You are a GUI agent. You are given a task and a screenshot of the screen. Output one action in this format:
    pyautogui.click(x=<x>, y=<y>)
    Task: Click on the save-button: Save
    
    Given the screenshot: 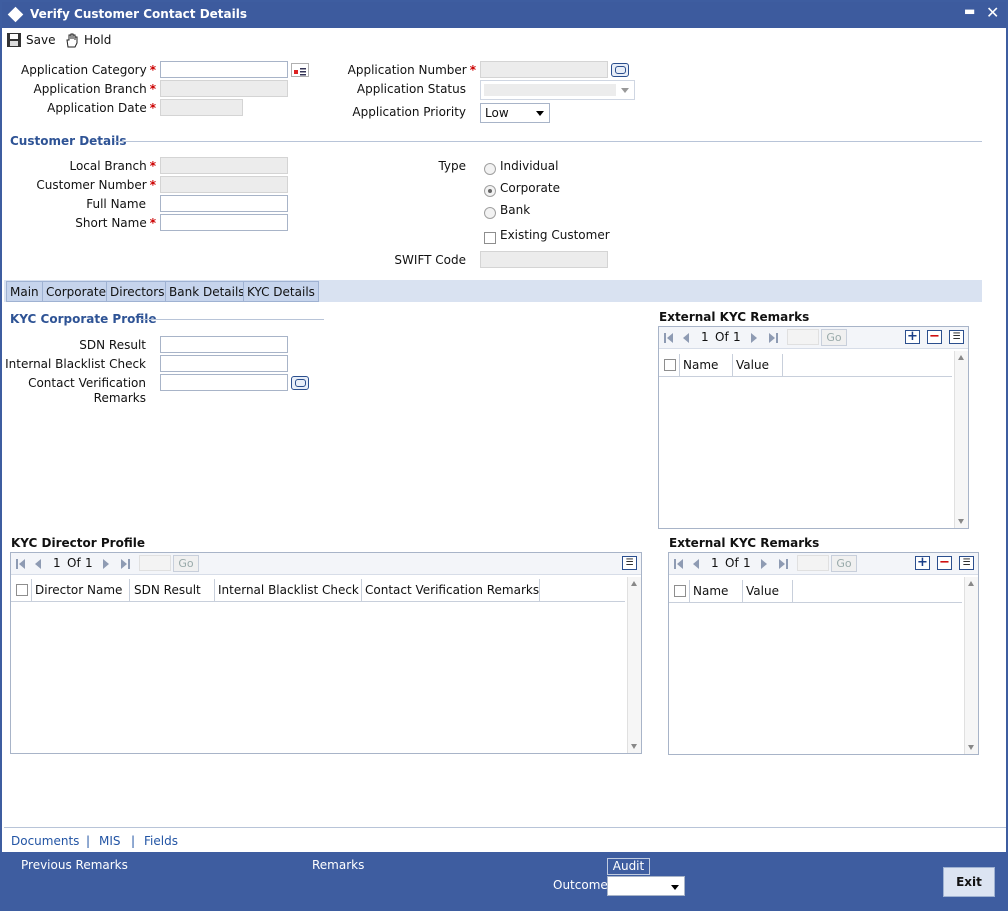 What is the action you would take?
    pyautogui.click(x=30, y=40)
    